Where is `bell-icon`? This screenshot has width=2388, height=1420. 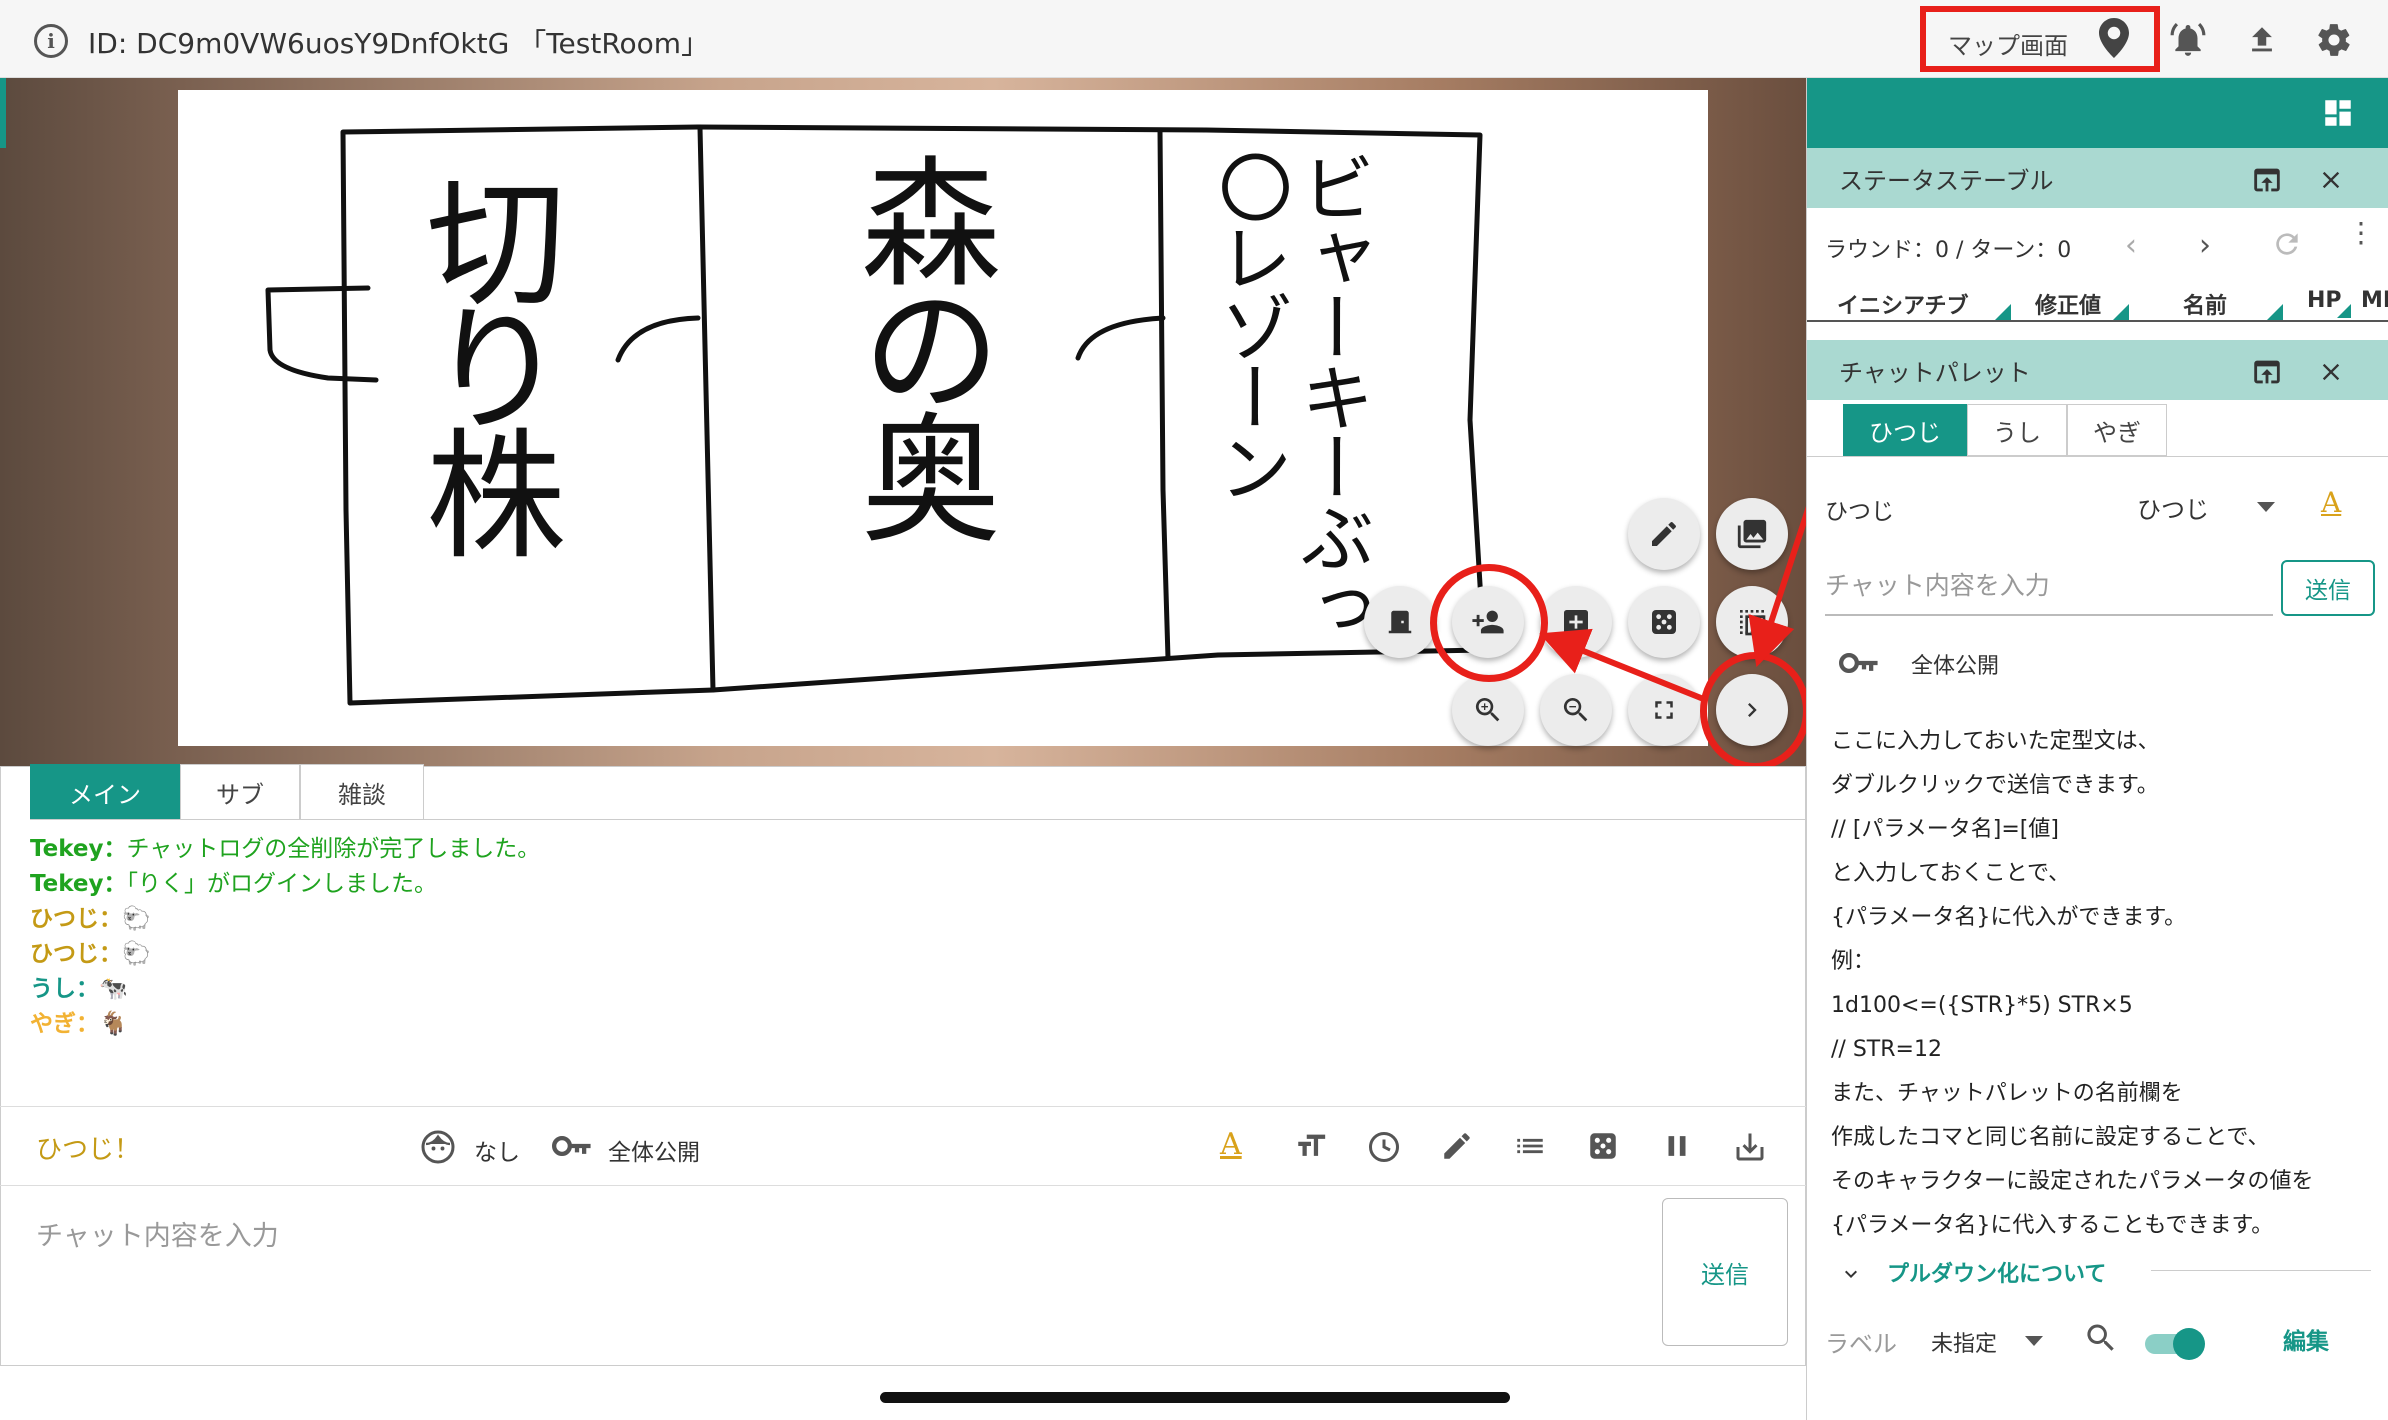
bell-icon is located at coordinates (2188, 40).